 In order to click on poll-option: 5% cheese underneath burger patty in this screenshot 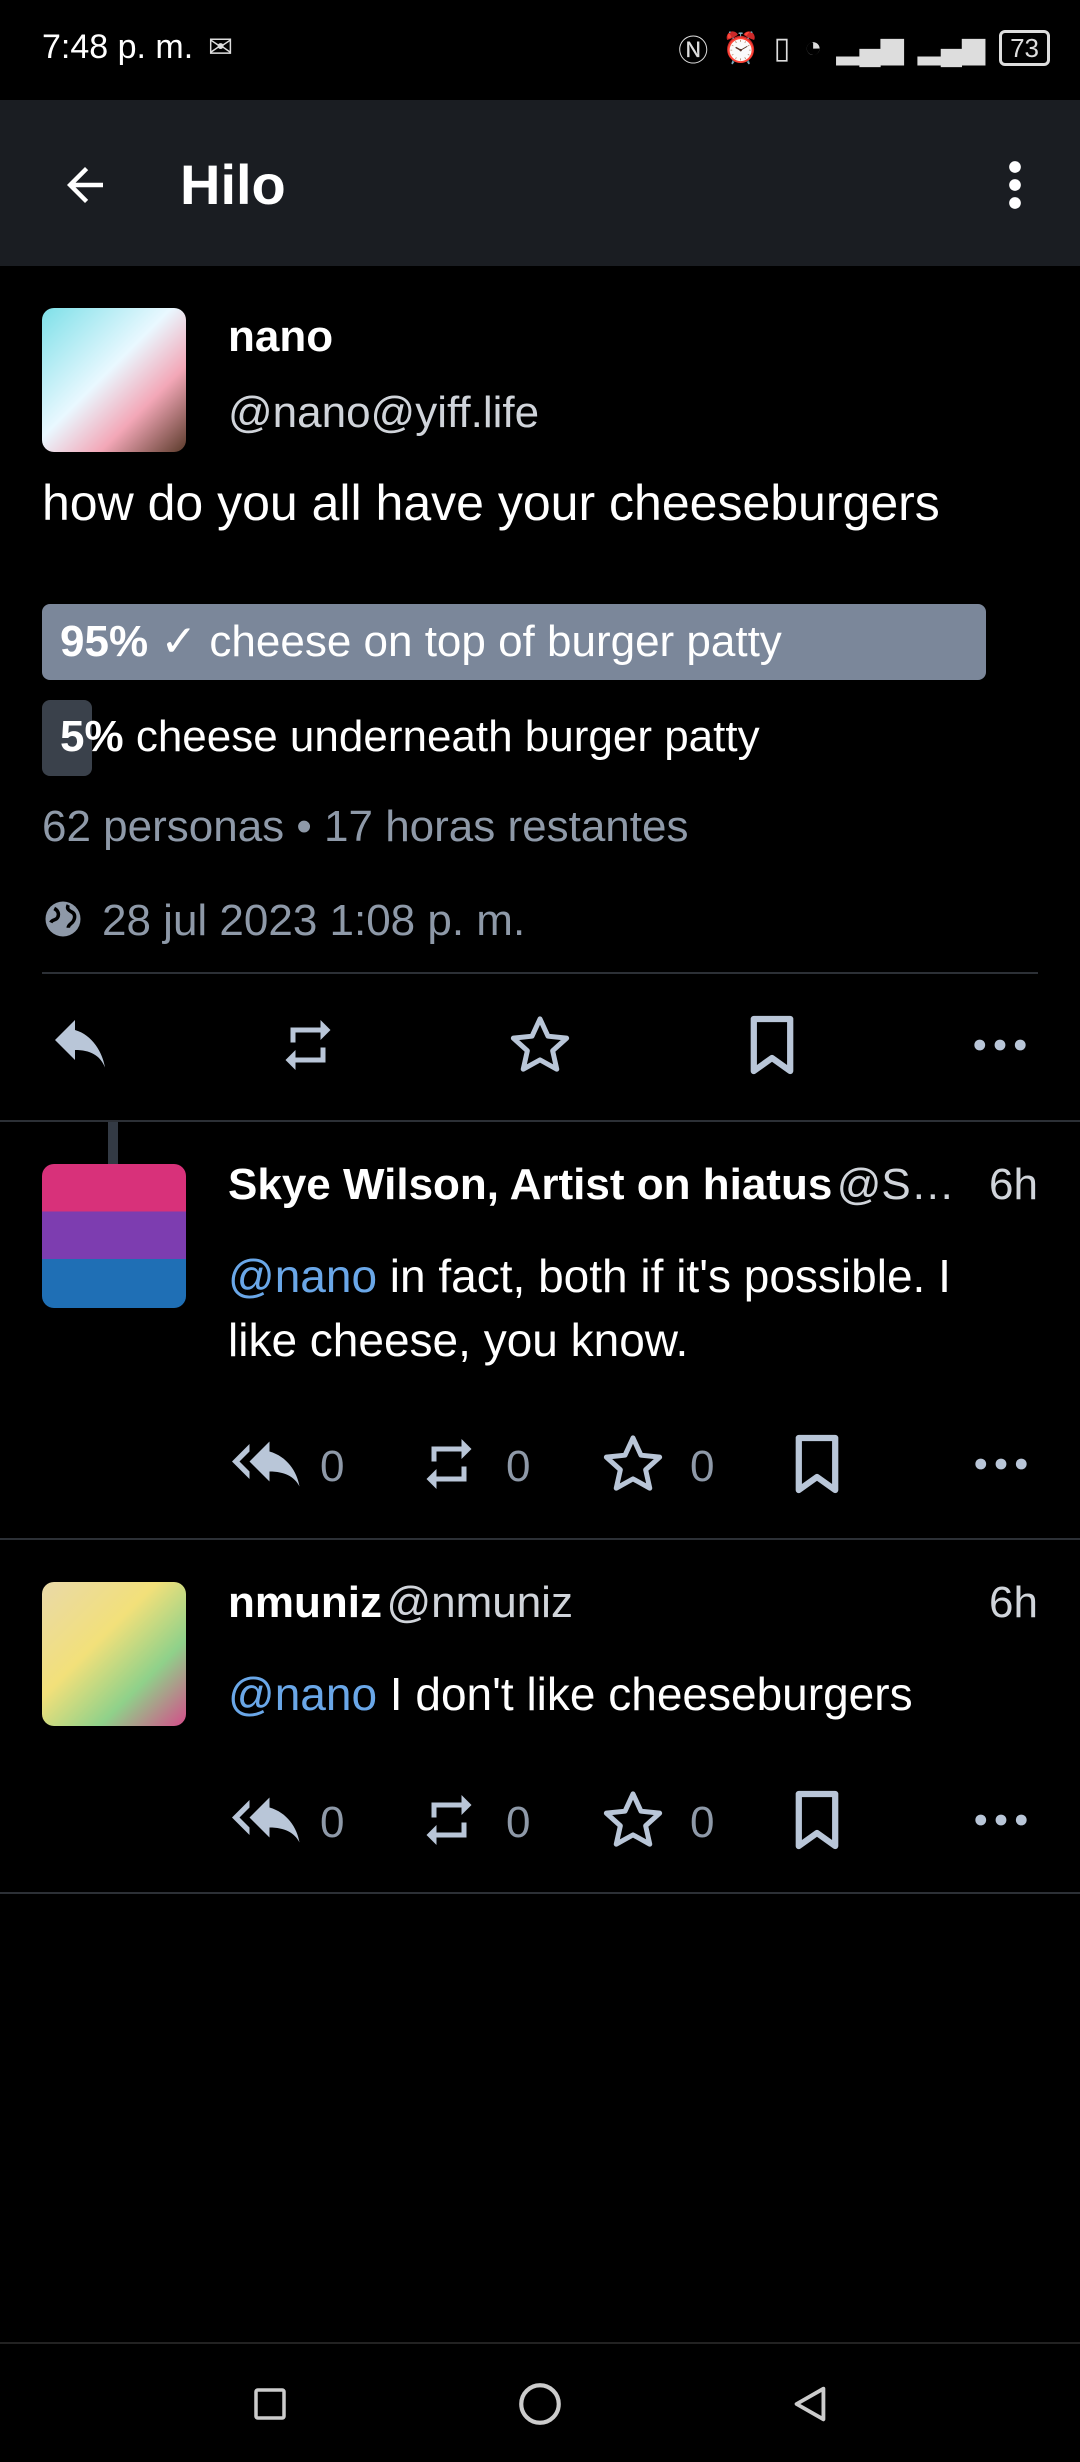, I will do `click(410, 737)`.